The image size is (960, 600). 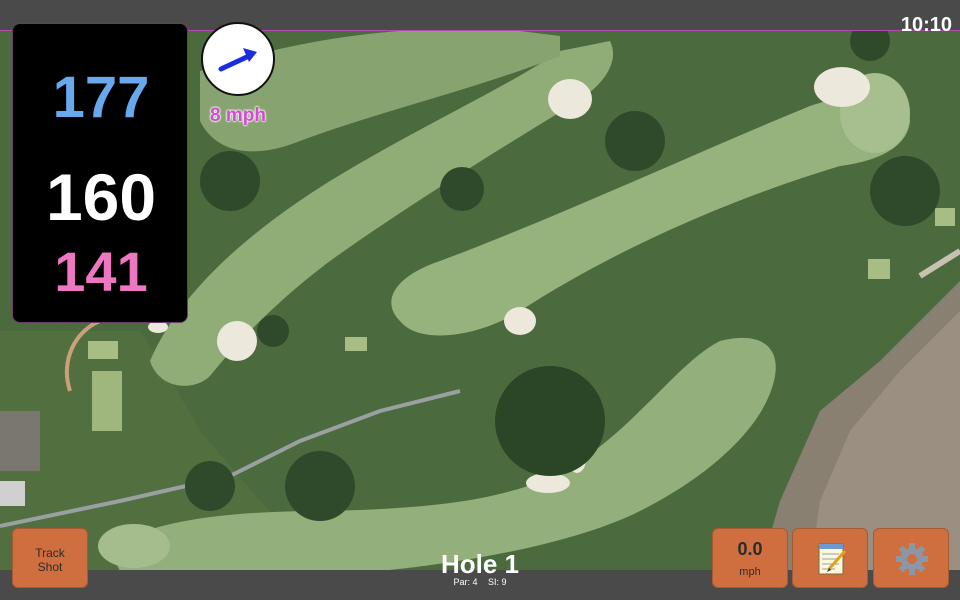 What do you see at coordinates (480, 582) in the screenshot?
I see `hole-meta: Par: 4 SI: 9` at bounding box center [480, 582].